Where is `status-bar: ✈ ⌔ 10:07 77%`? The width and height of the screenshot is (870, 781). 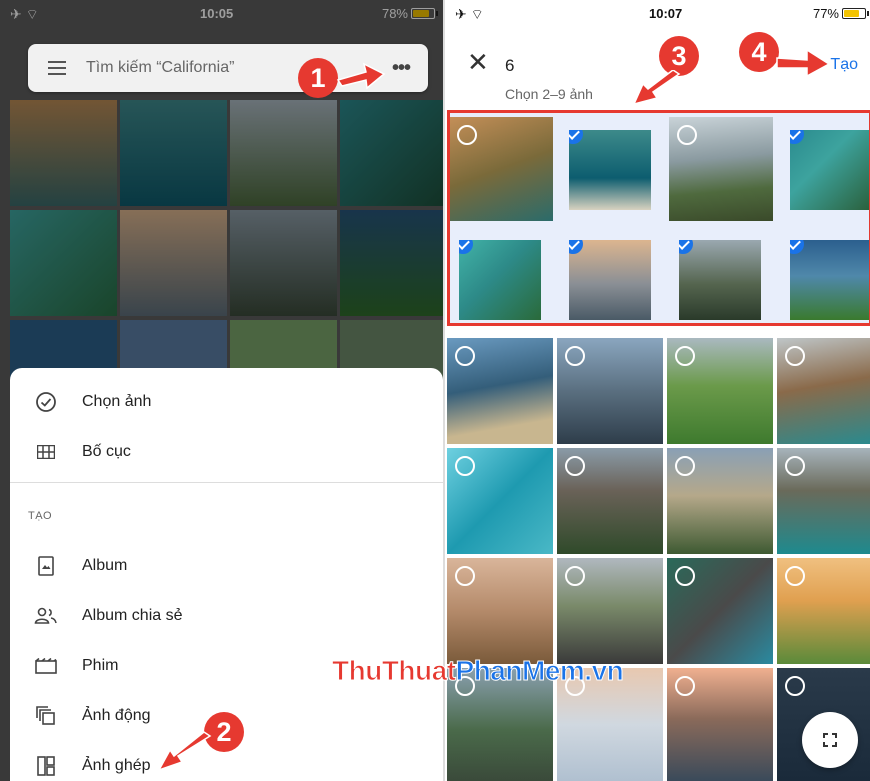 status-bar: ✈ ⌔ 10:07 77% is located at coordinates (657, 13).